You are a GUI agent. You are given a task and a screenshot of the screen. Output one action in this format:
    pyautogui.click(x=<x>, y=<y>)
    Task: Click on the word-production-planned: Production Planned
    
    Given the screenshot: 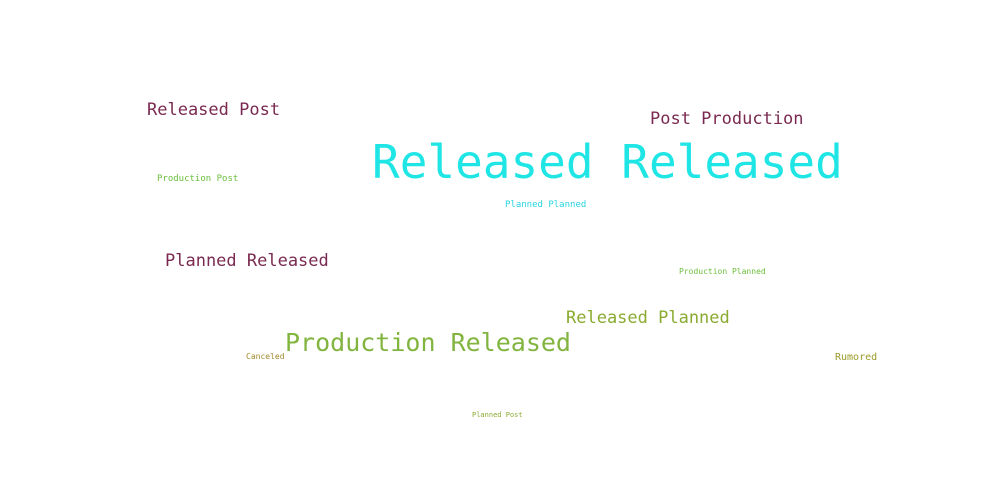 What is the action you would take?
    pyautogui.click(x=722, y=271)
    